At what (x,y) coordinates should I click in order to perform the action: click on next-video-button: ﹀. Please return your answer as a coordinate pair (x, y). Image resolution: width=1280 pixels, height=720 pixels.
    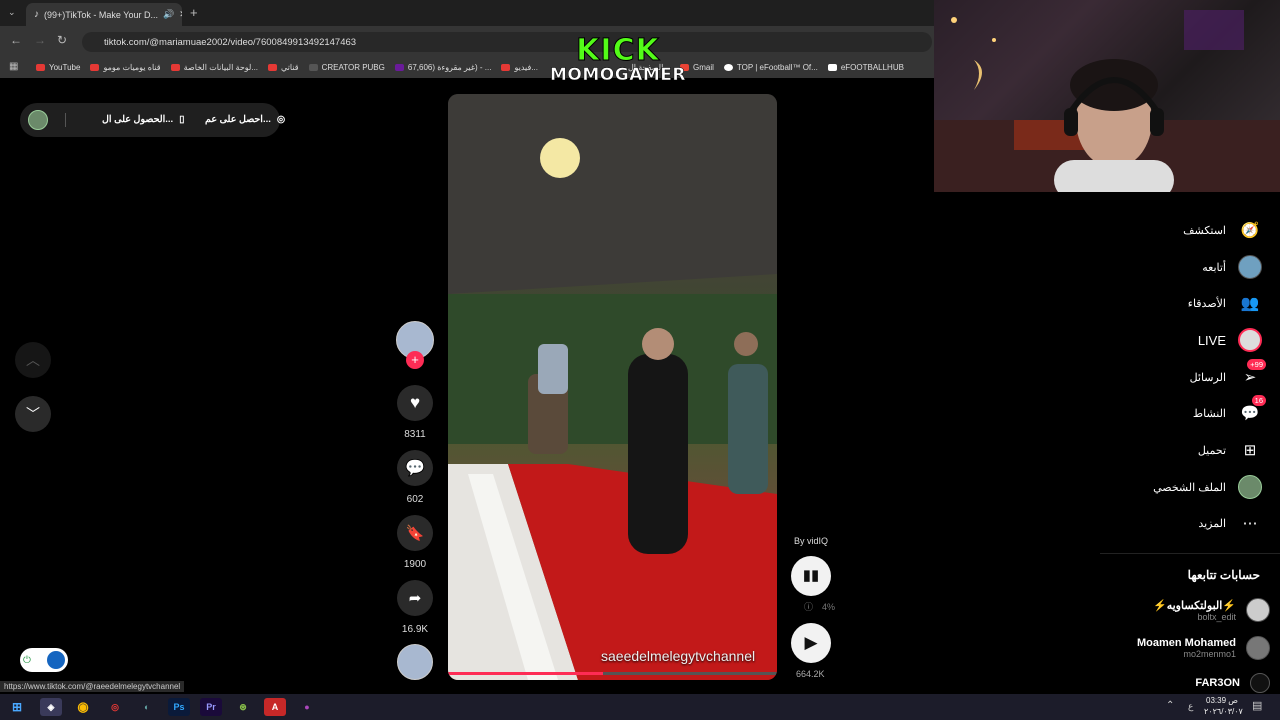
    Looking at the image, I should click on (33, 414).